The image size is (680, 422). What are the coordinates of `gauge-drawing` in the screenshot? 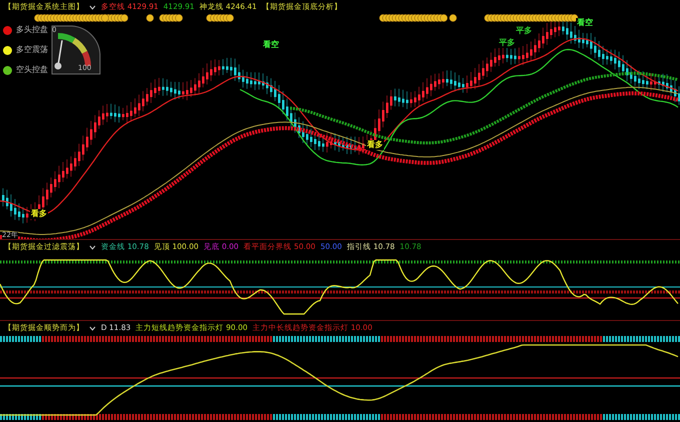 It's located at (76, 50).